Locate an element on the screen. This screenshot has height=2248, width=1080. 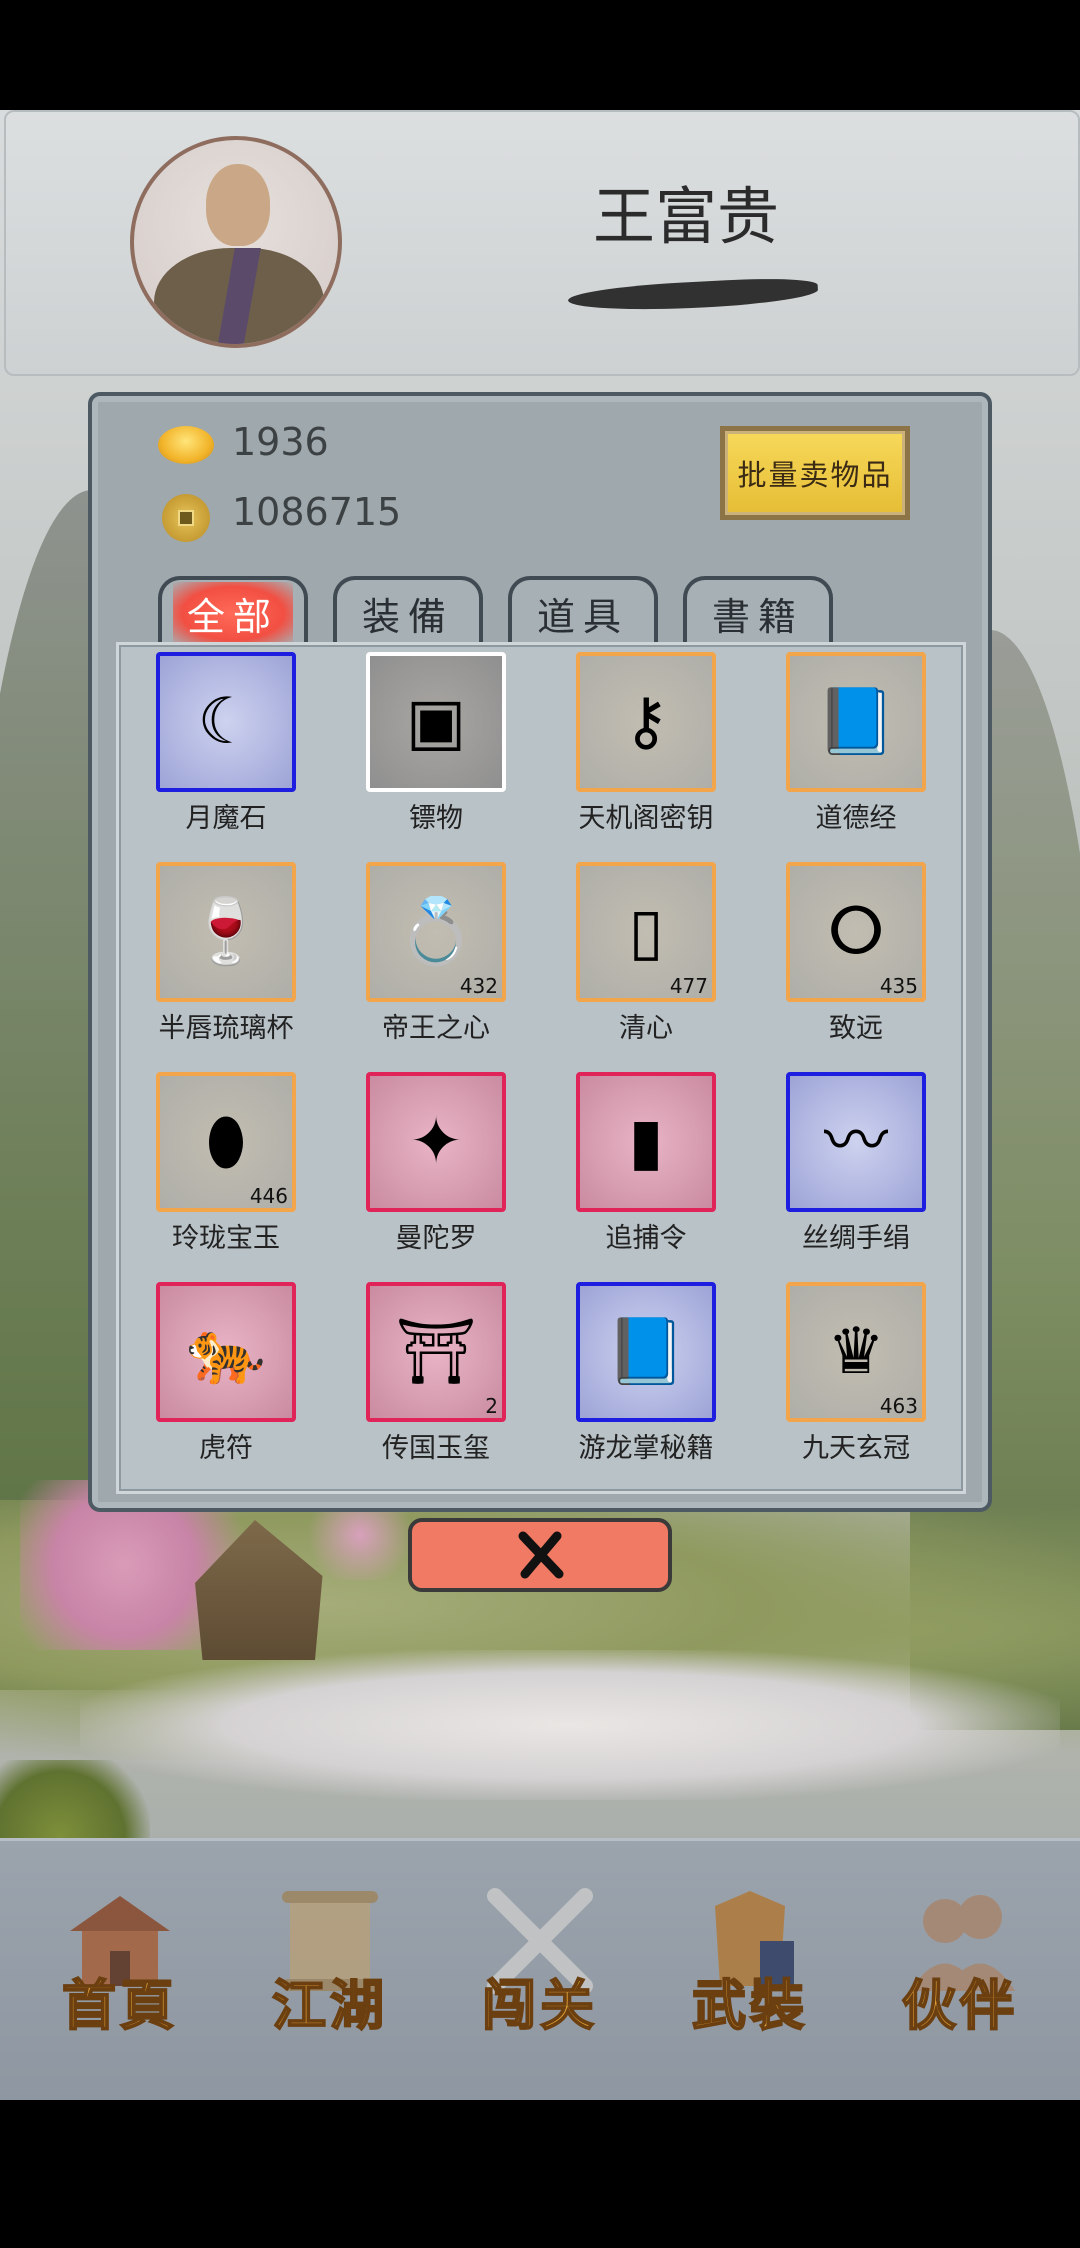
item-quantity: 477 is located at coordinates (688, 986).